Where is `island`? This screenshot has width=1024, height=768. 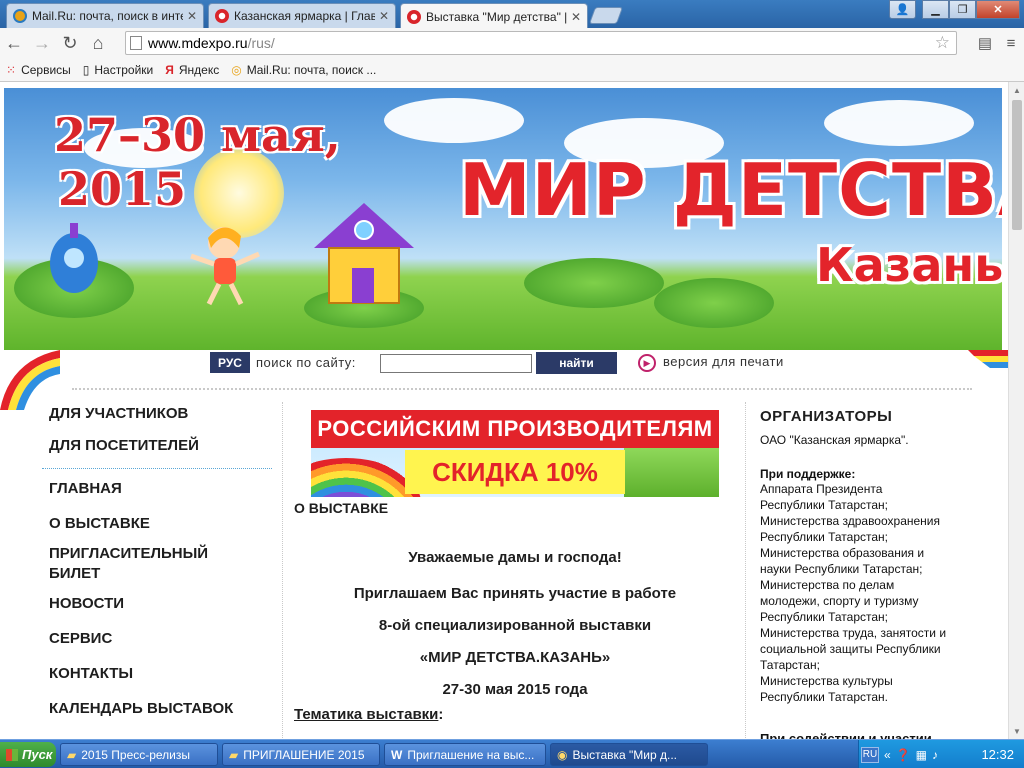
island is located at coordinates (594, 283).